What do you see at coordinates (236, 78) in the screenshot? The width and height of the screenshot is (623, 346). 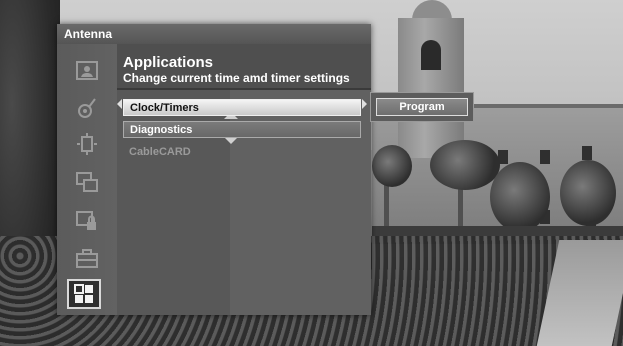 I see `page-subtitle: Change current time amd timer settings` at bounding box center [236, 78].